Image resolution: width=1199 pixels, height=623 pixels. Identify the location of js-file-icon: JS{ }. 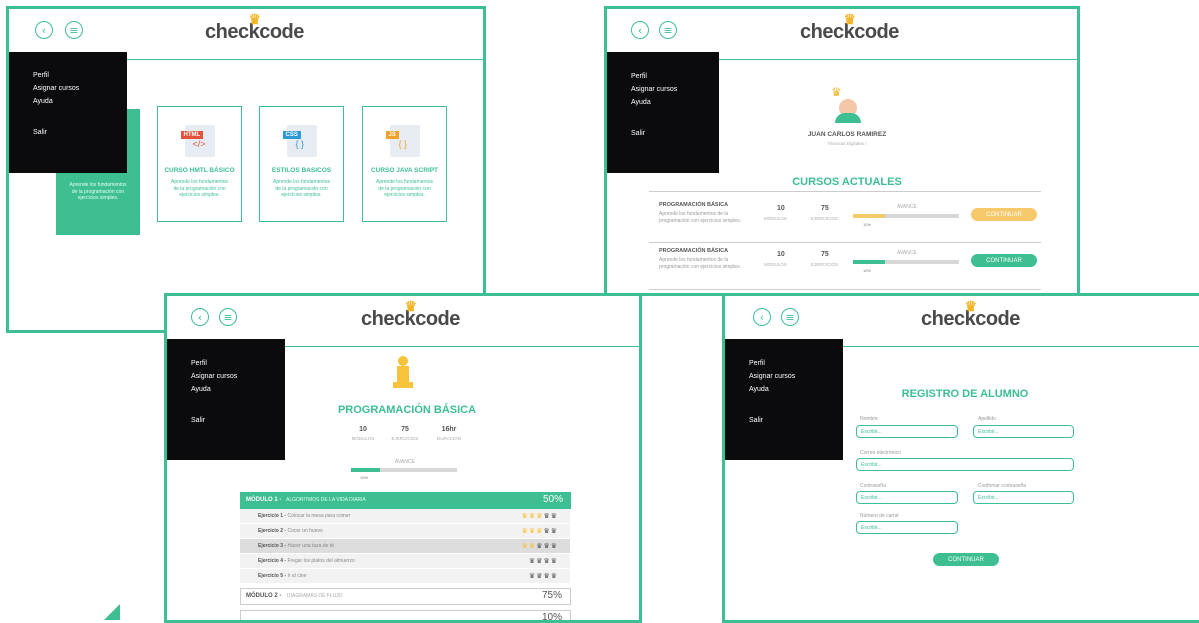
(402, 141).